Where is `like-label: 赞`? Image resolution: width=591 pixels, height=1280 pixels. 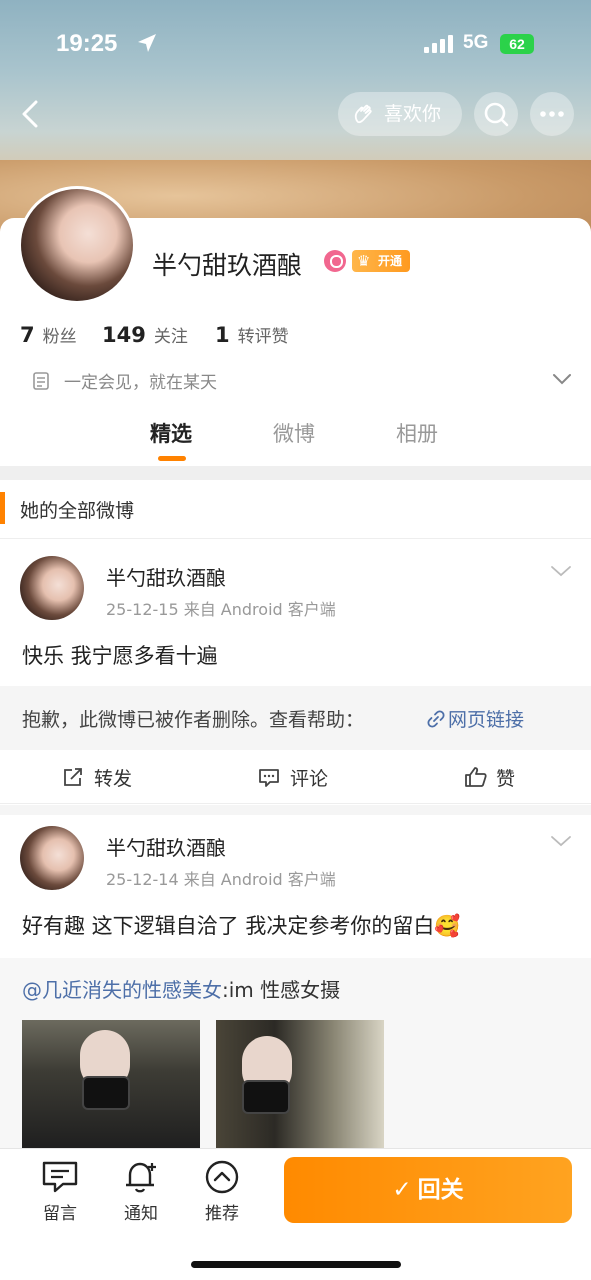
like-label: 赞 is located at coordinates (506, 779).